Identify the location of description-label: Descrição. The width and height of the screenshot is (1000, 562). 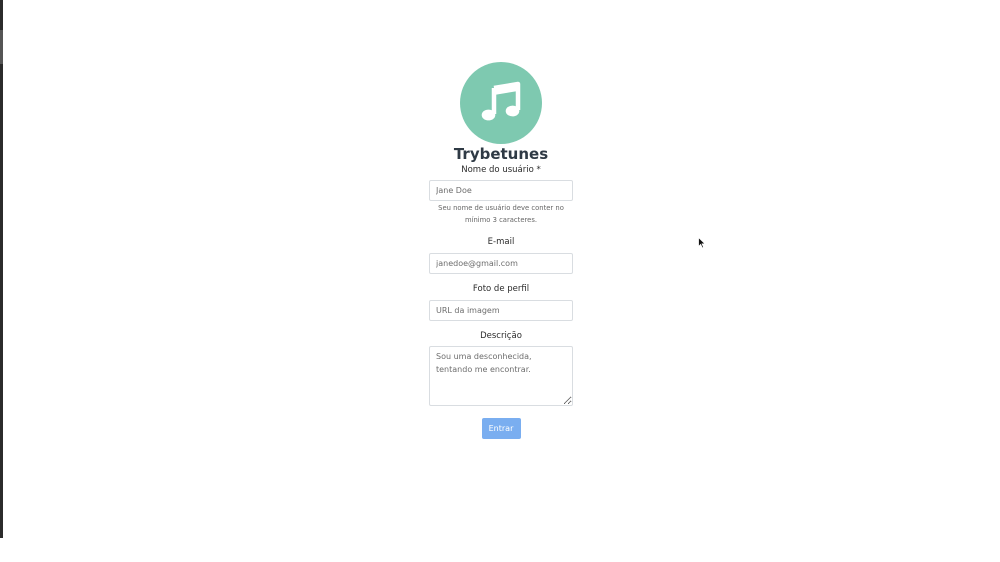
(501, 336).